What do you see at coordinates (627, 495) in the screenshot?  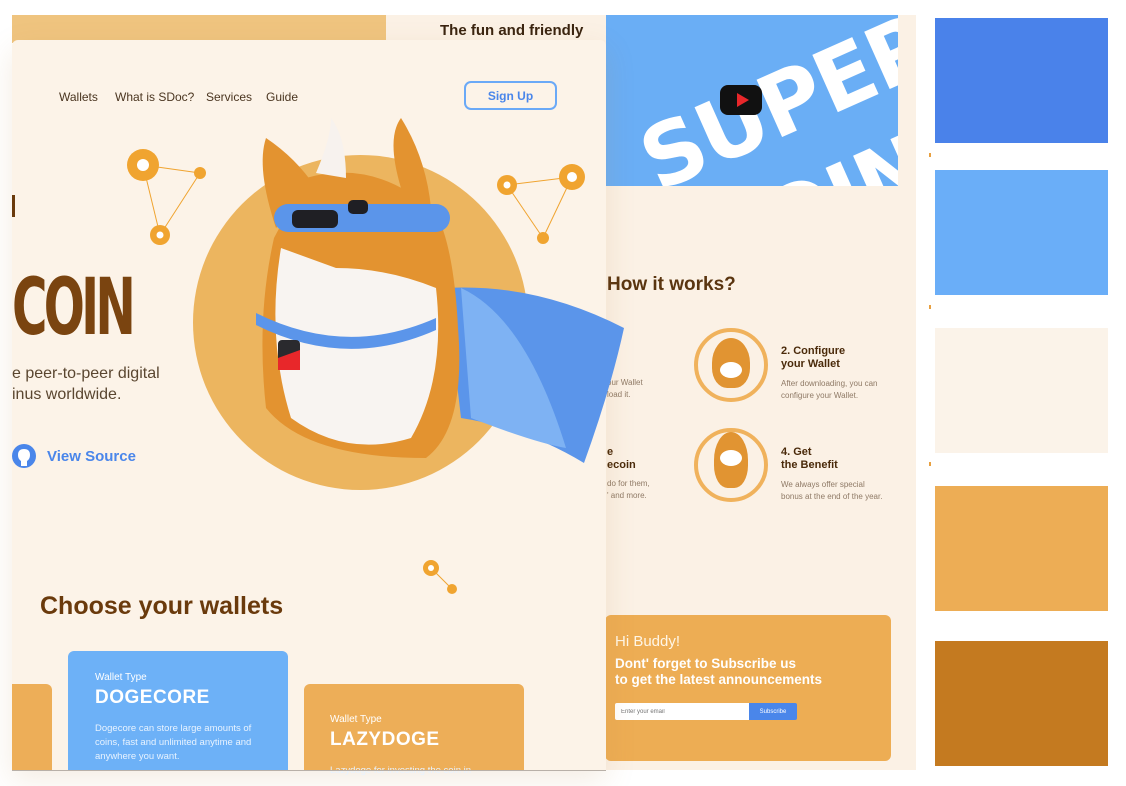 I see `step-3-desc-fragment-2: ' and more.` at bounding box center [627, 495].